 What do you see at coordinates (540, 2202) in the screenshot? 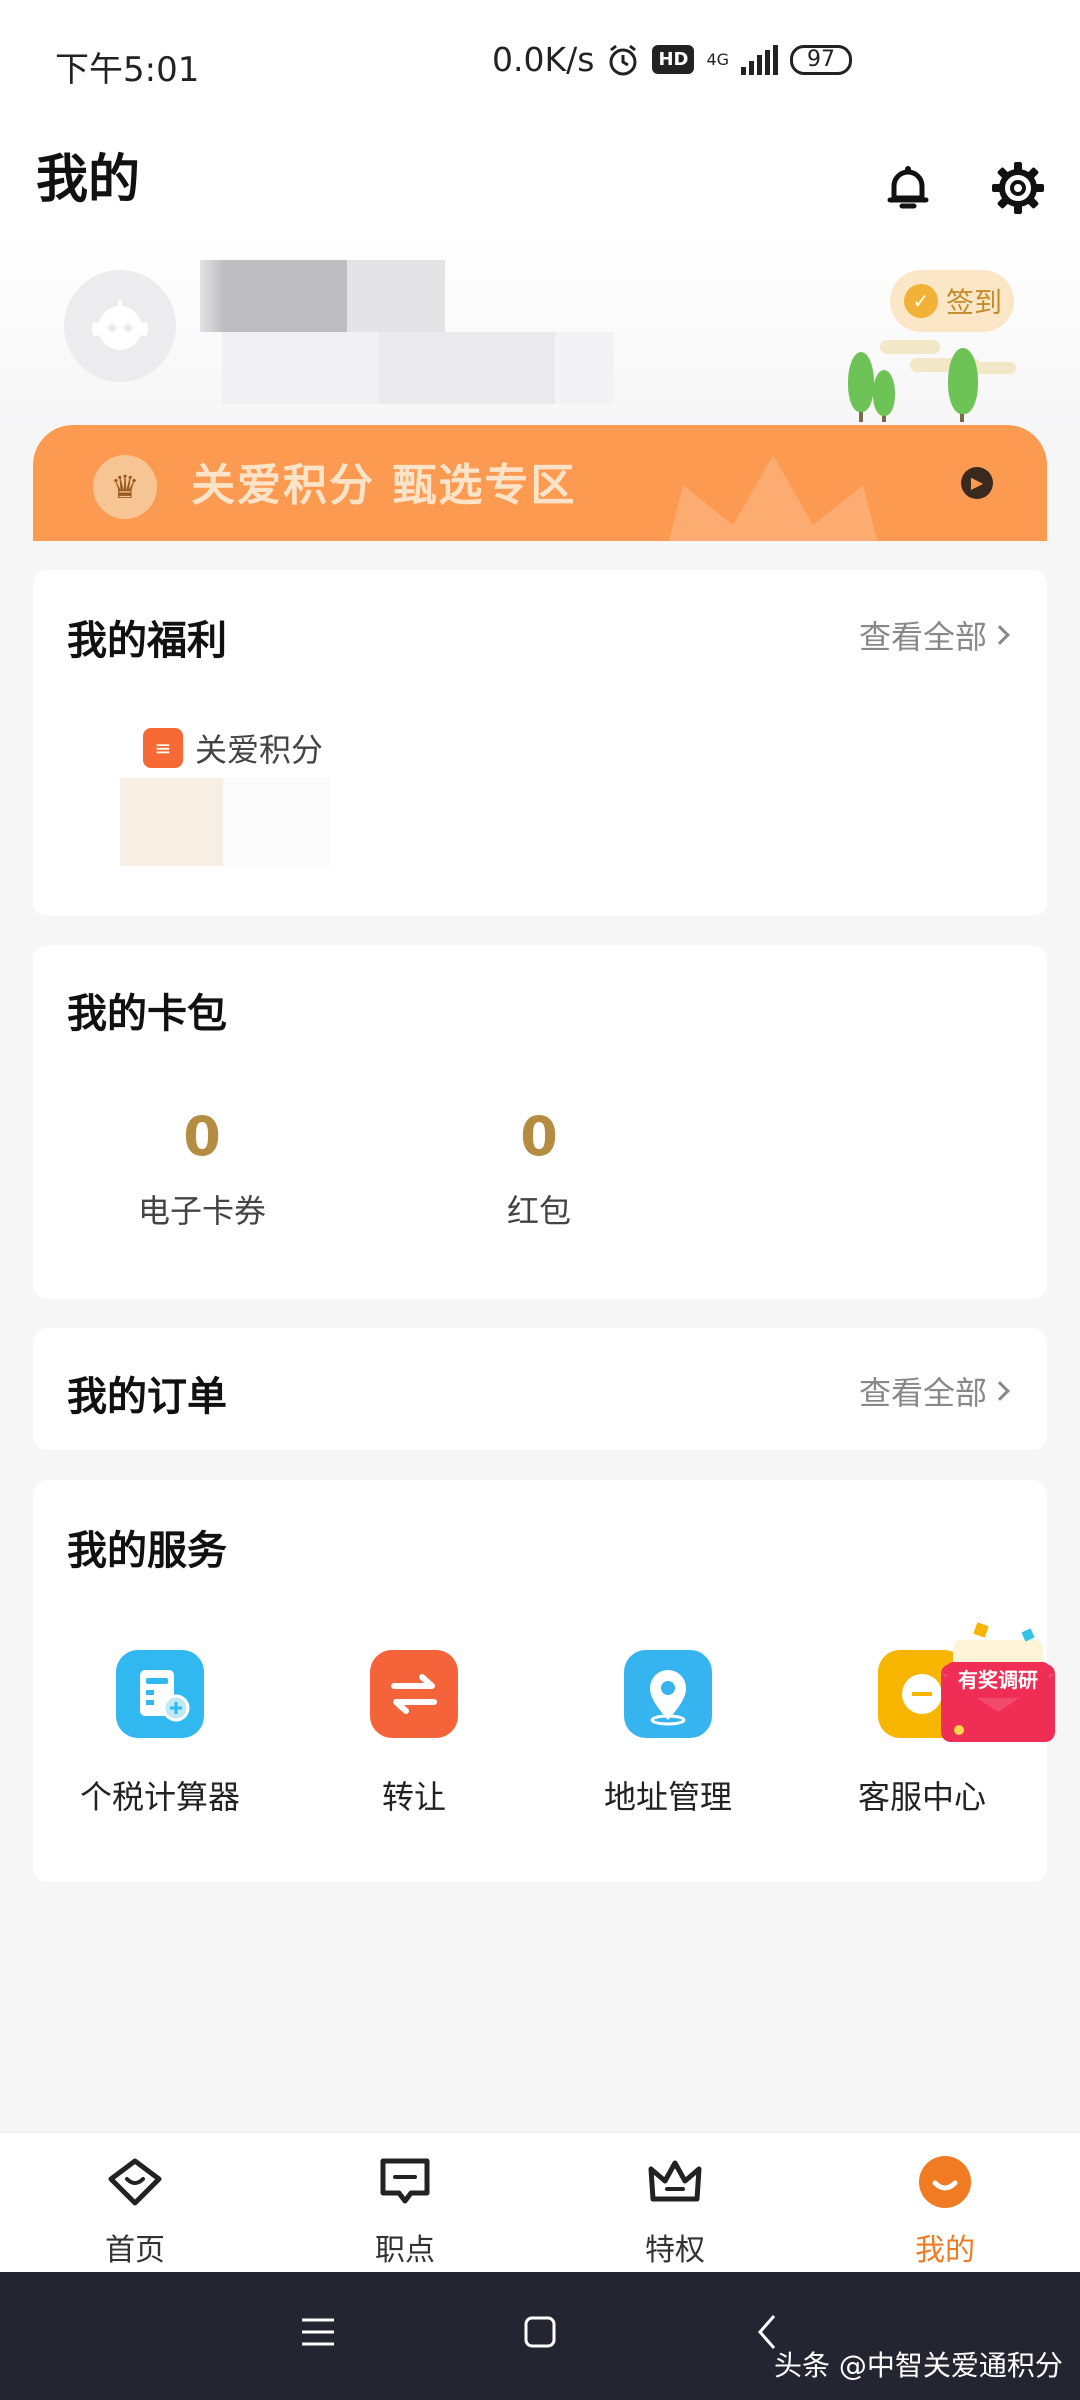
I see `bottom-tab-bar: 首页 职点 特权 我的` at bounding box center [540, 2202].